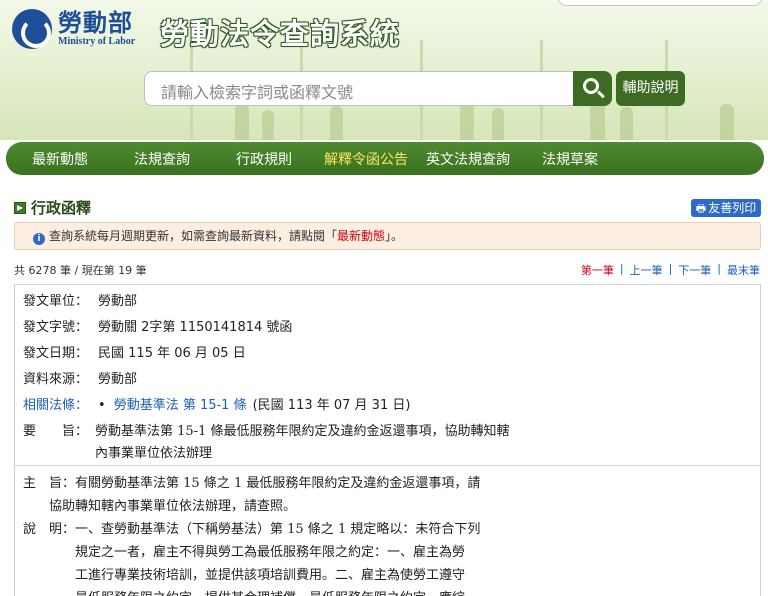  Describe the element at coordinates (95, 23) in the screenshot. I see `logo-chinese-name: 勞動部` at that location.